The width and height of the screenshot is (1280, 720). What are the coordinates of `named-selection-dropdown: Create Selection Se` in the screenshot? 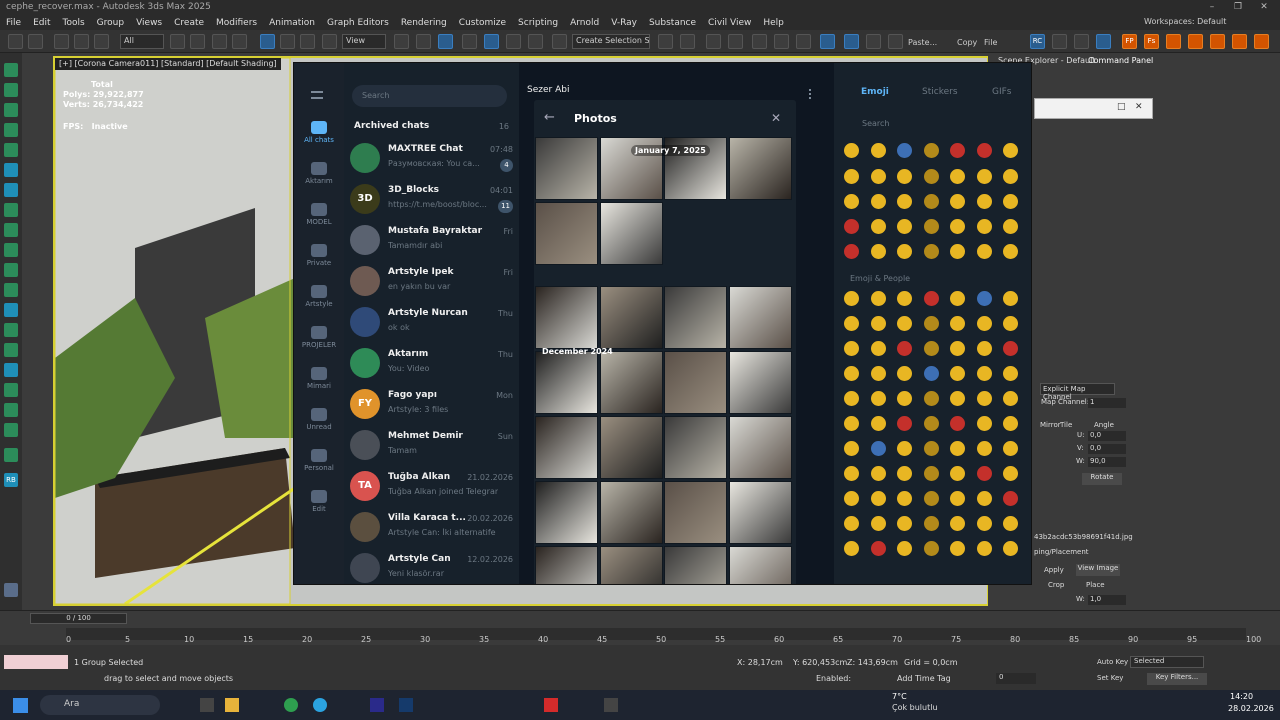 It's located at (611, 41).